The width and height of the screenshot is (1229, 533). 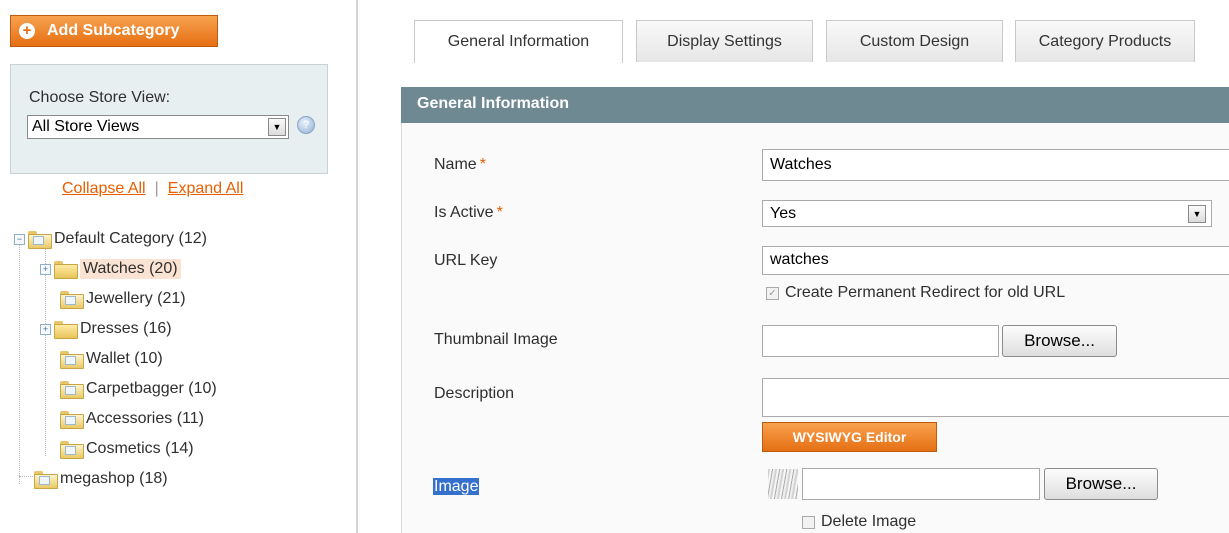 I want to click on description-label: Description, so click(x=474, y=393).